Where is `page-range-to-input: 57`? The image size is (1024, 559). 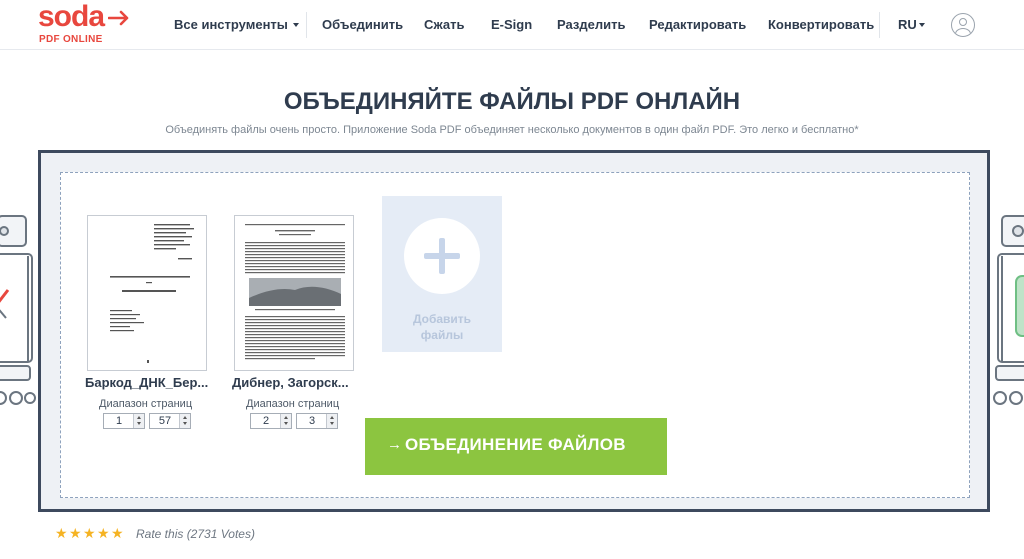 page-range-to-input: 57 is located at coordinates (170, 421).